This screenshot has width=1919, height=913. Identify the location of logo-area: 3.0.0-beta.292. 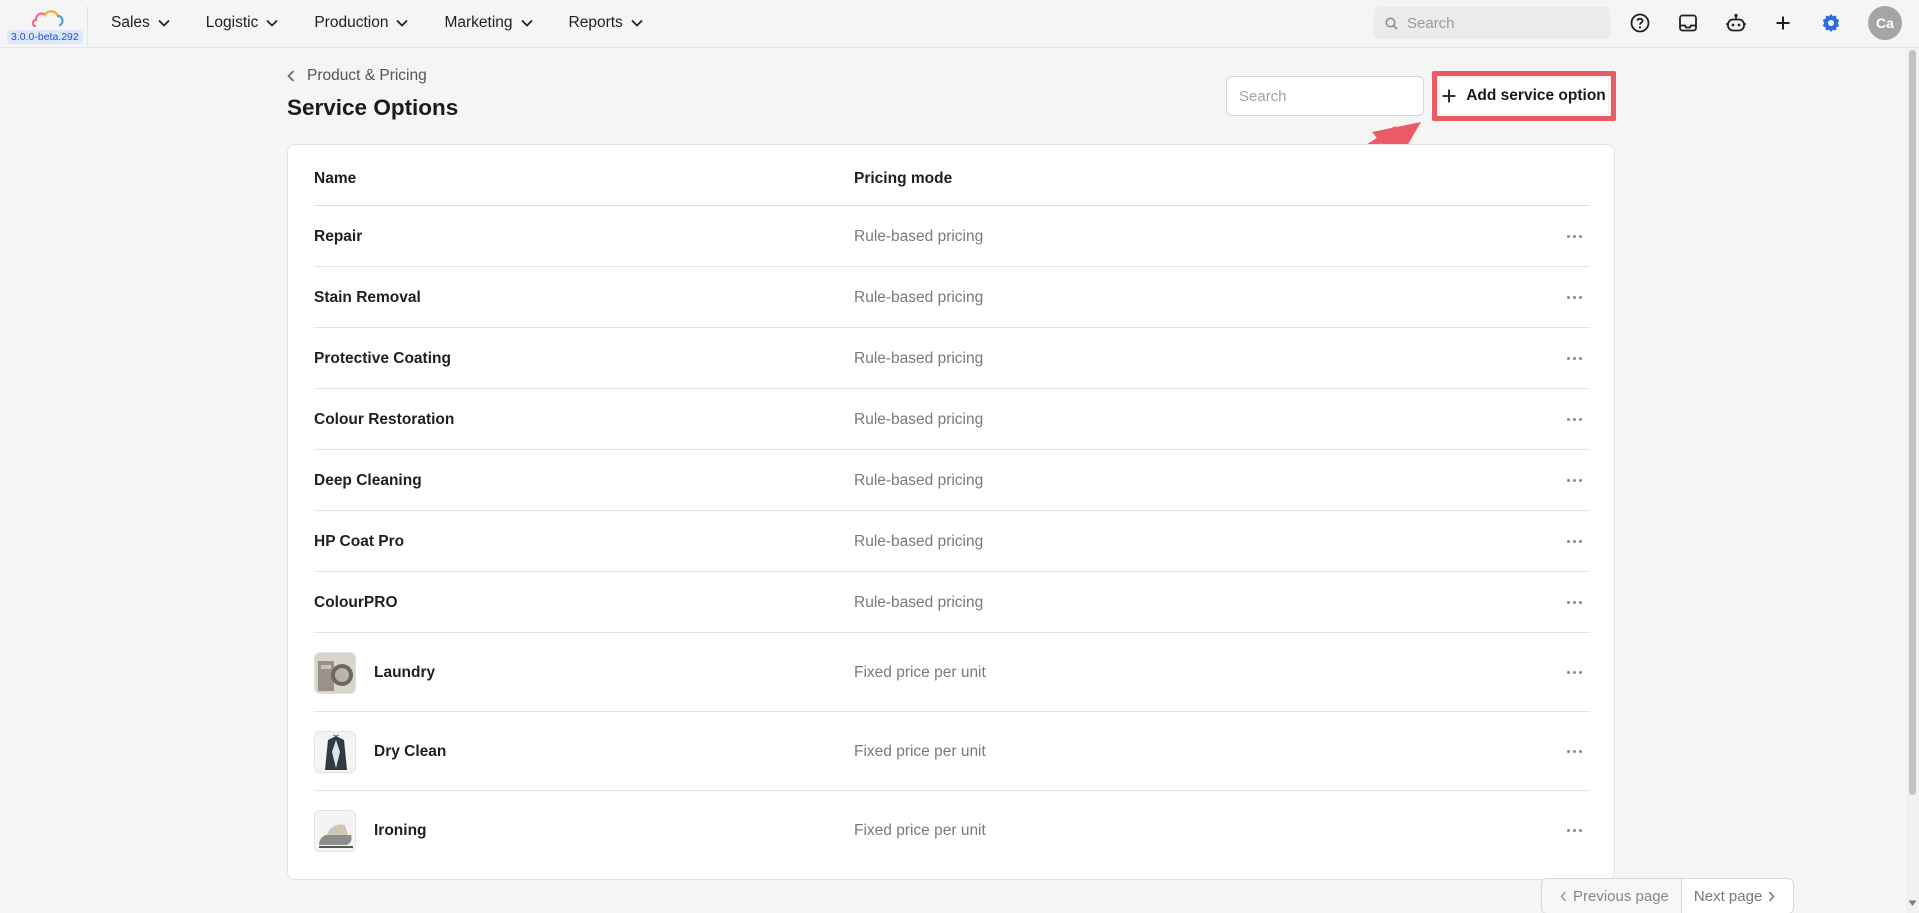
(46, 26).